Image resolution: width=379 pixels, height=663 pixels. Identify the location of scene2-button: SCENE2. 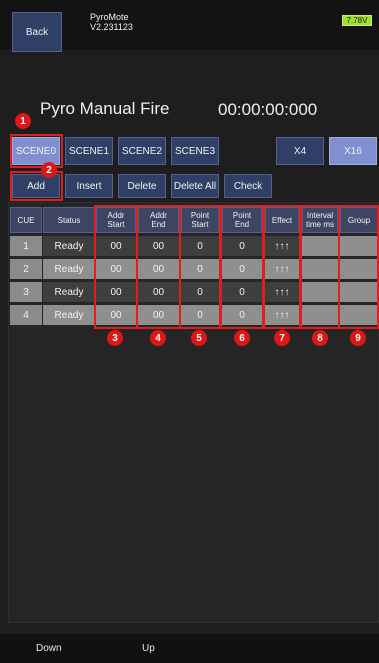
(142, 151).